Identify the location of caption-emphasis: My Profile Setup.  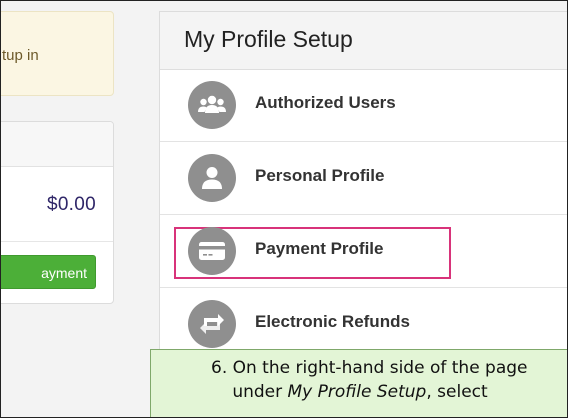
(357, 392).